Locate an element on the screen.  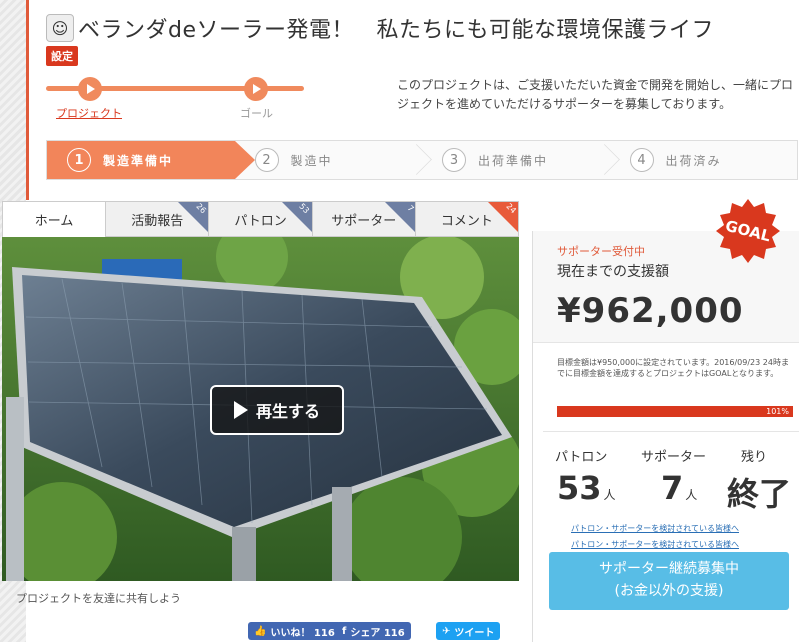
play-video-button: 再生する is located at coordinates (277, 410).